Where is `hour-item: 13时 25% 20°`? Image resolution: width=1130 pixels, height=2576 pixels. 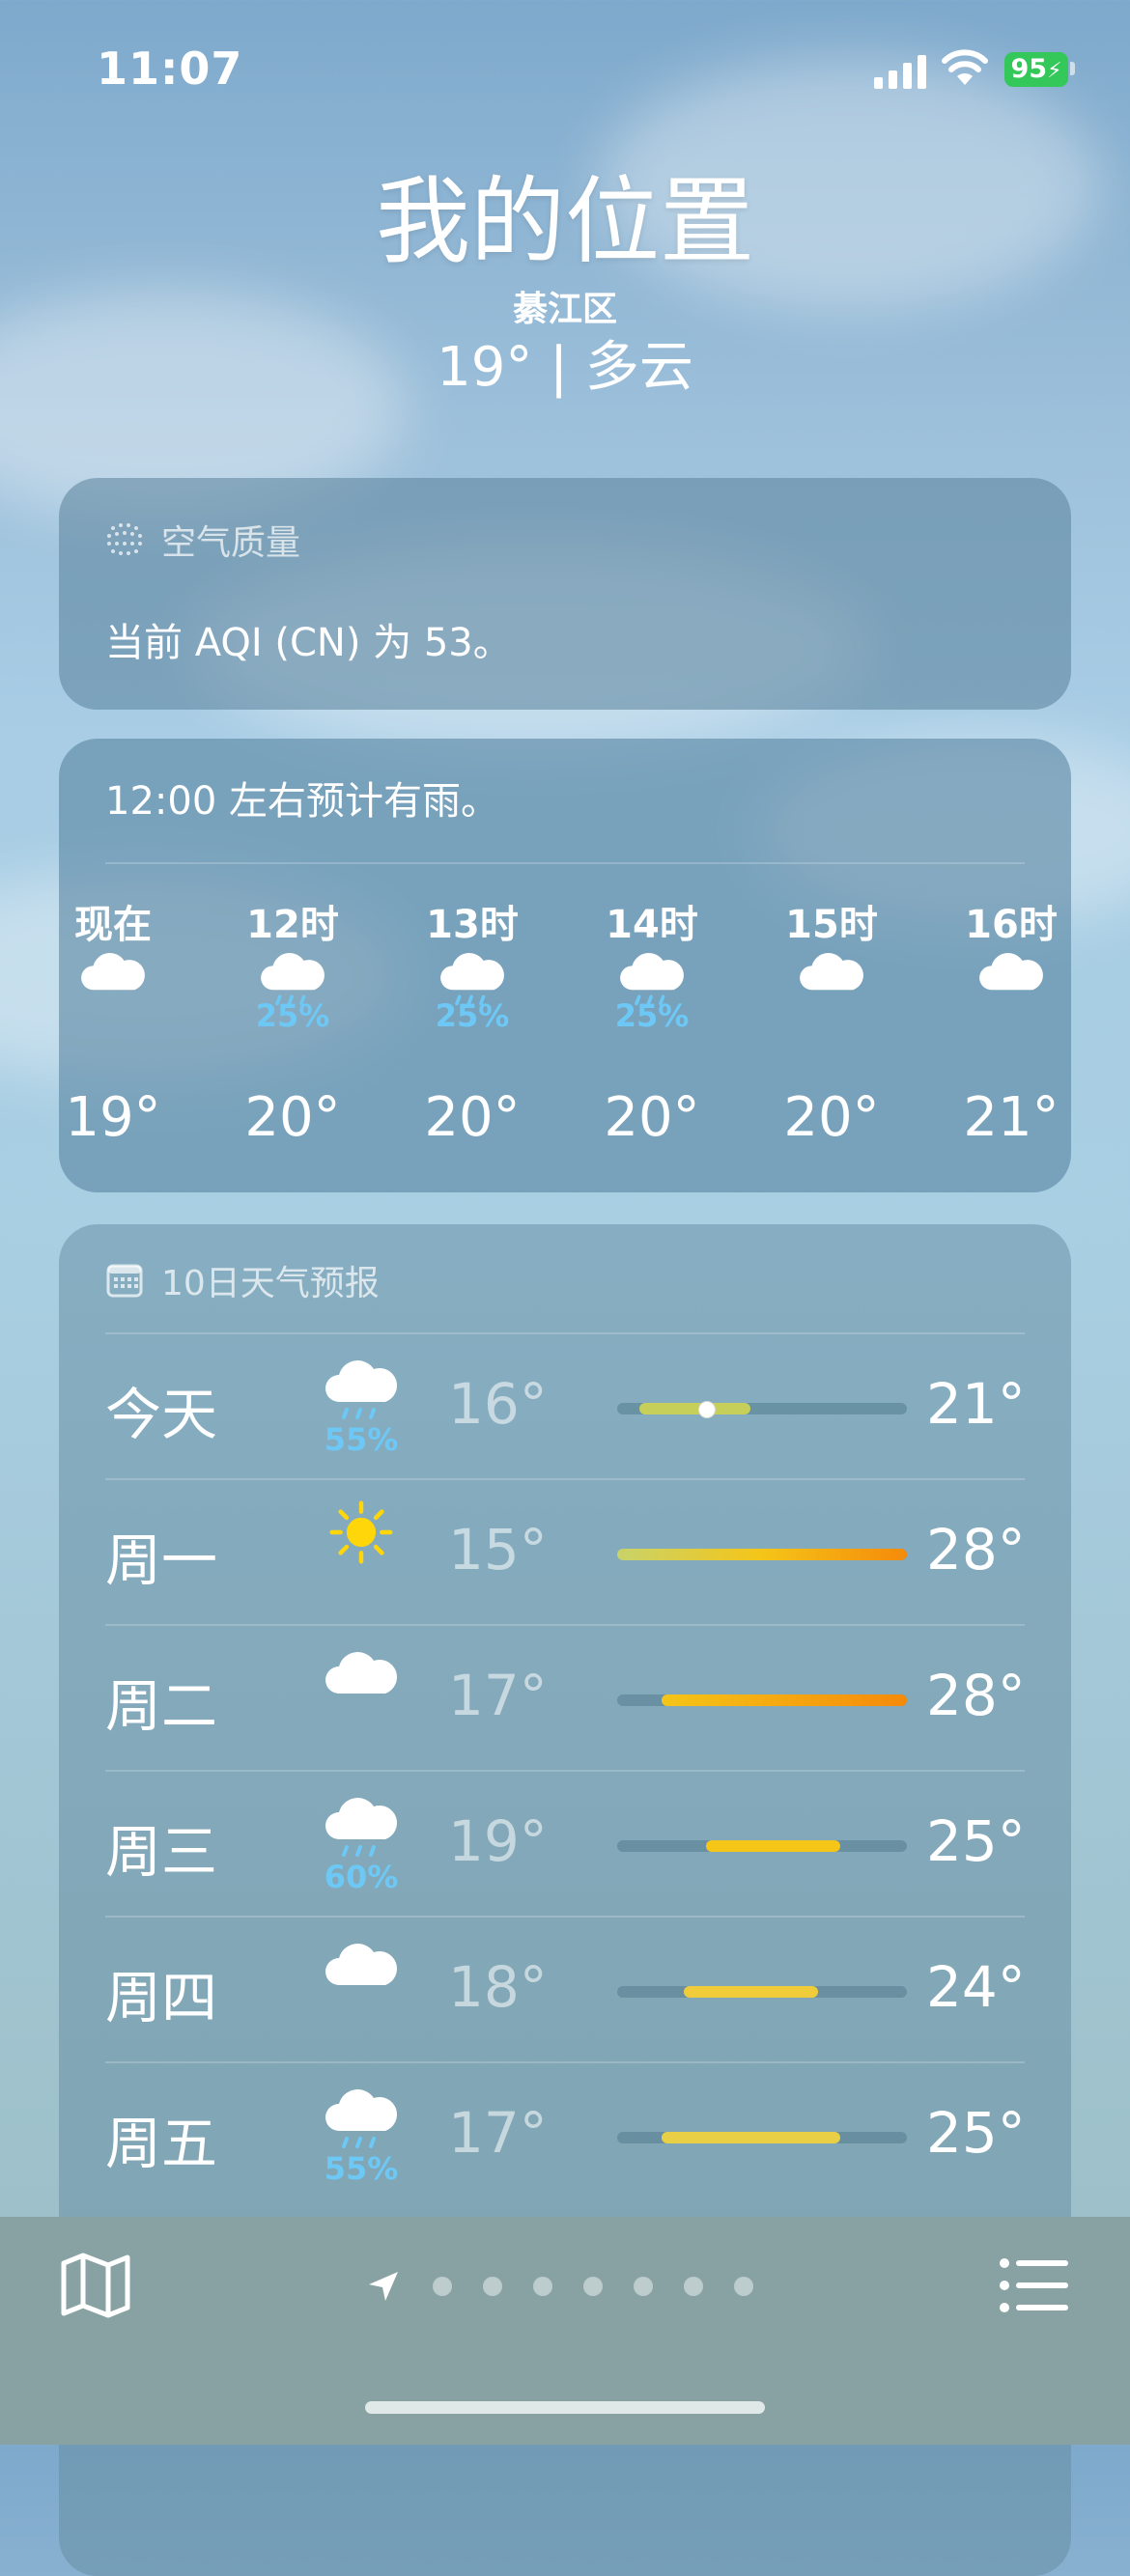 hour-item: 13时 25% 20° is located at coordinates (473, 1021).